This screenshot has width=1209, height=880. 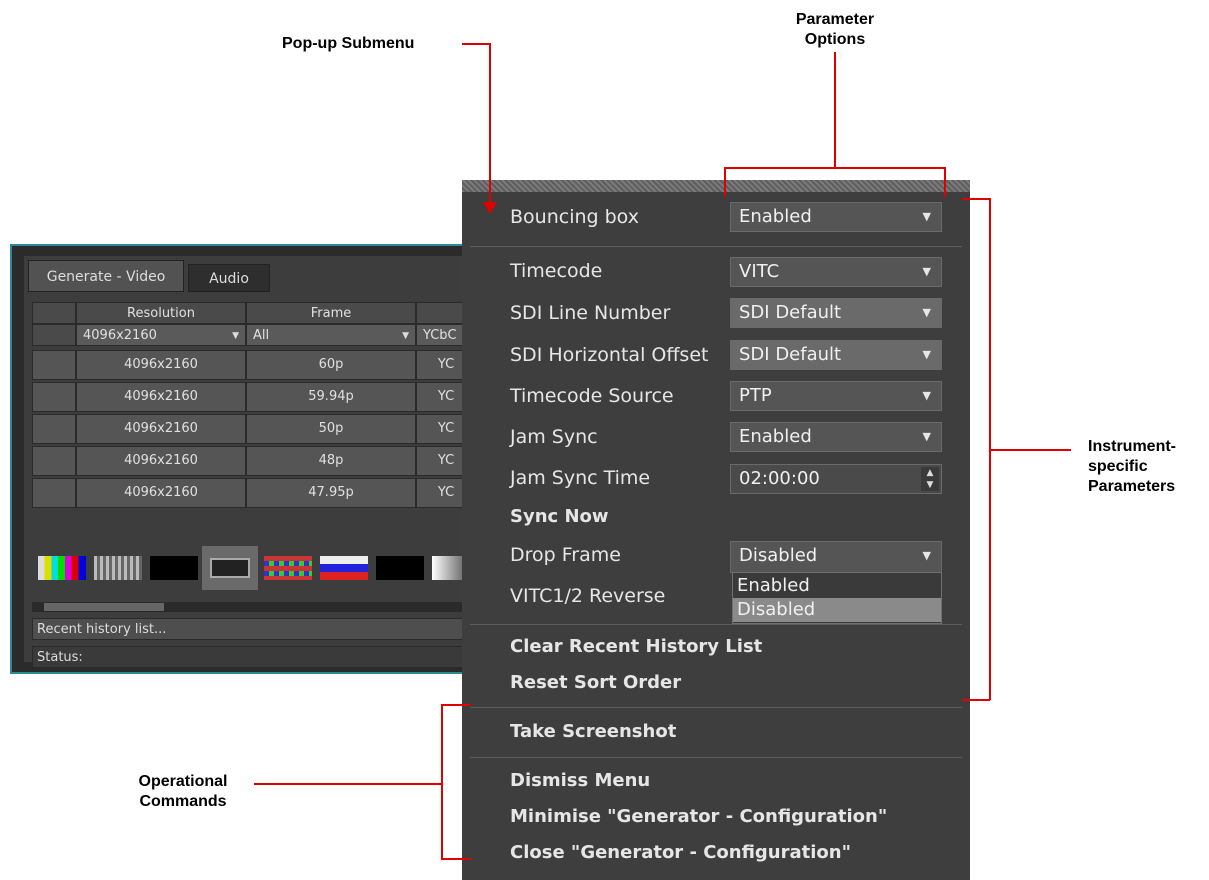 What do you see at coordinates (775, 436) in the screenshot?
I see `jam-sync-value: Enabled` at bounding box center [775, 436].